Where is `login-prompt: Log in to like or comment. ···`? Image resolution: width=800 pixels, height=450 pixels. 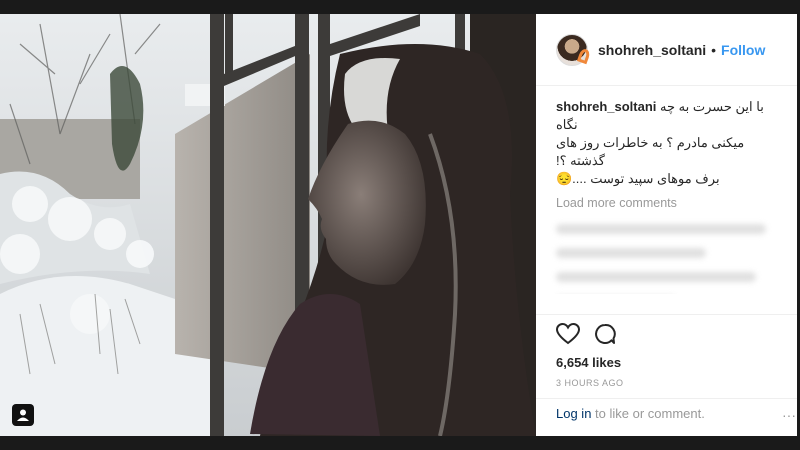 login-prompt: Log in to like or comment. ··· is located at coordinates (668, 413).